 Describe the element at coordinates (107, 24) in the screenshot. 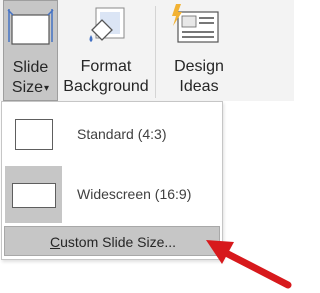

I see `format-background-icon` at that location.